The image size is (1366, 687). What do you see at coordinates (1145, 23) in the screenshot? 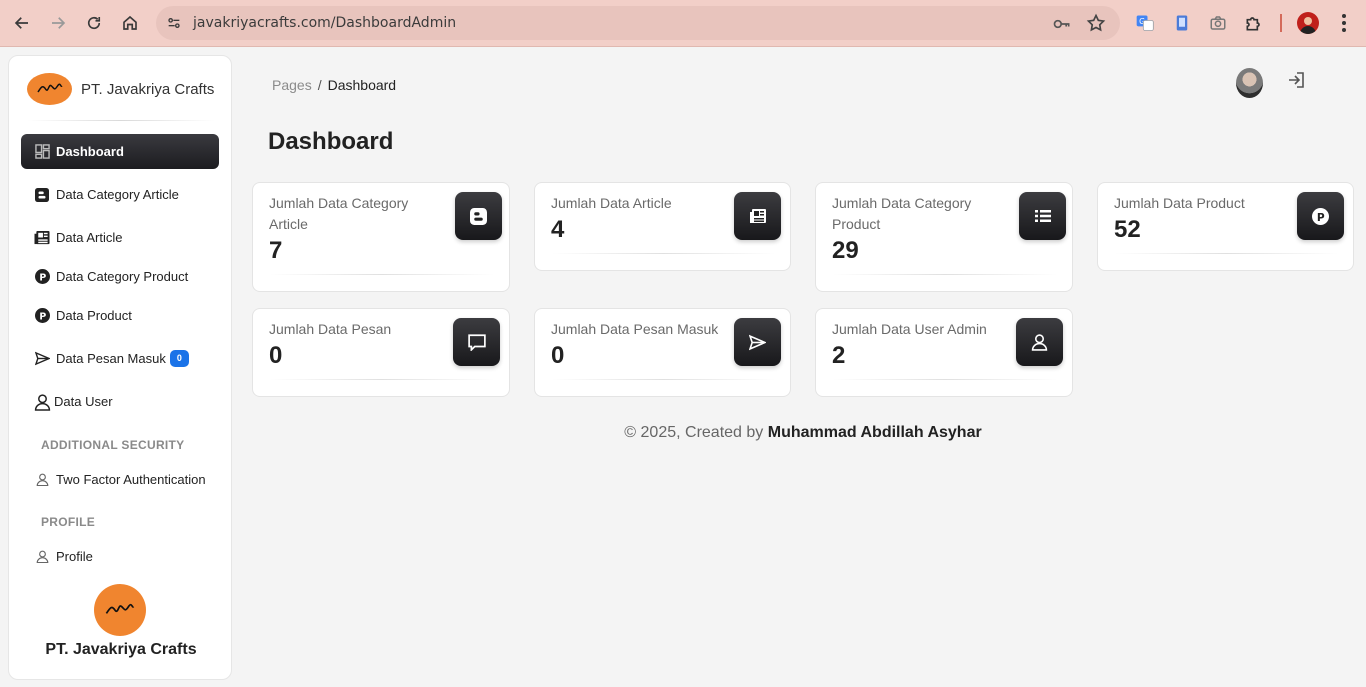
I see `translate-icon: G` at bounding box center [1145, 23].